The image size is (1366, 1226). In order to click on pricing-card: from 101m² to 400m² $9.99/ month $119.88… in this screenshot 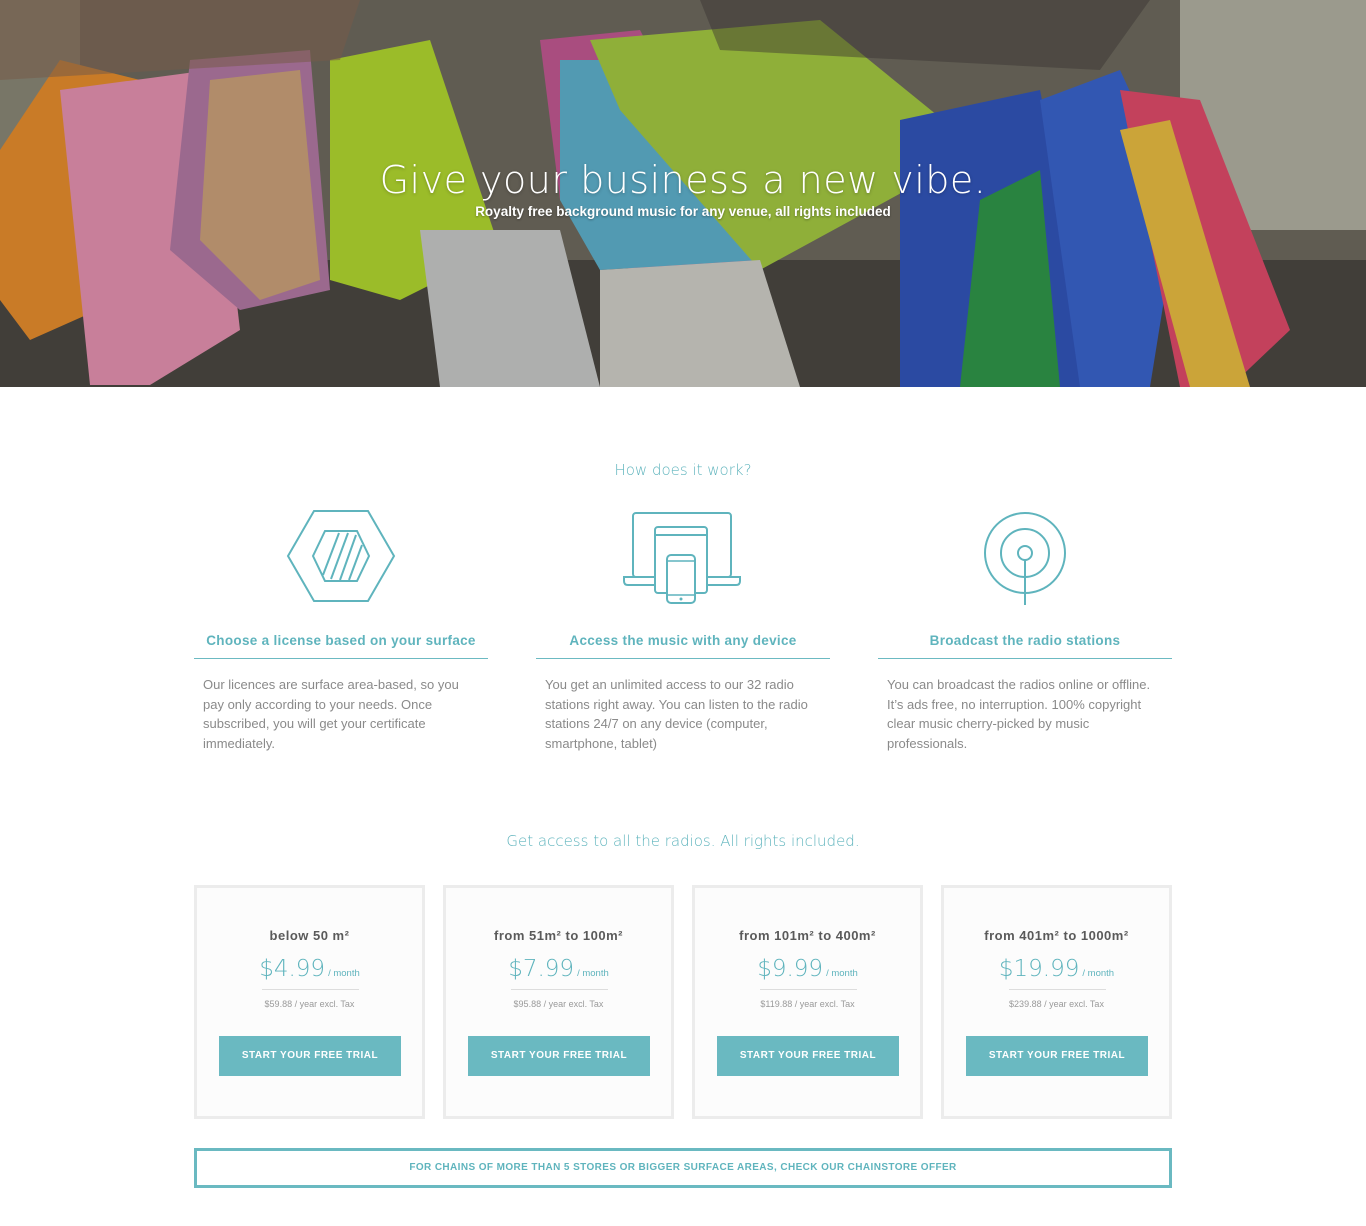, I will do `click(807, 1002)`.